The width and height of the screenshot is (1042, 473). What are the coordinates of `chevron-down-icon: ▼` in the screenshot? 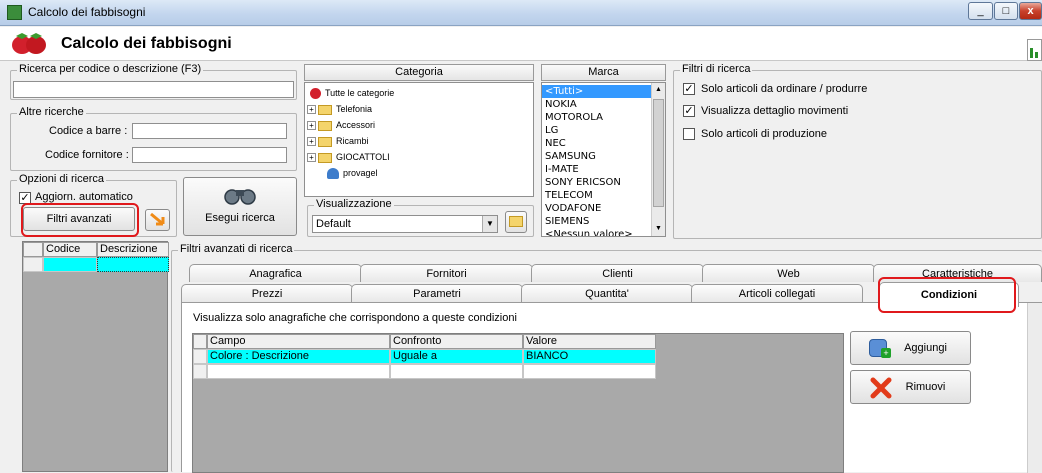 It's located at (489, 224).